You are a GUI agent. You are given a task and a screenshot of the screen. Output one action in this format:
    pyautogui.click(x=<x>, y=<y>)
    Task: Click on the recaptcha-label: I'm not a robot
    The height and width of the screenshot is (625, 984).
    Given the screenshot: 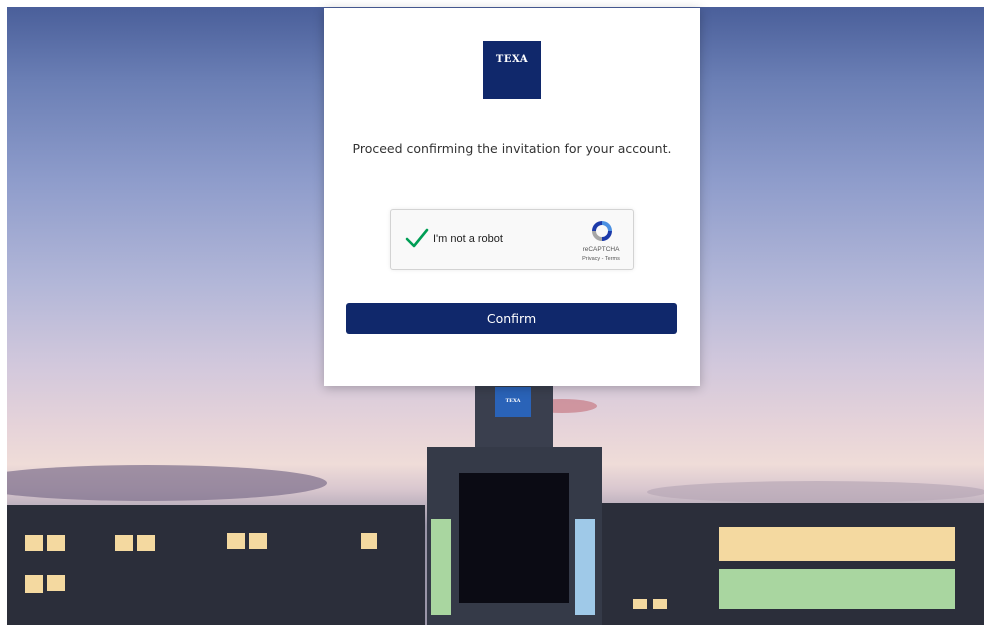 What is the action you would take?
    pyautogui.click(x=468, y=239)
    